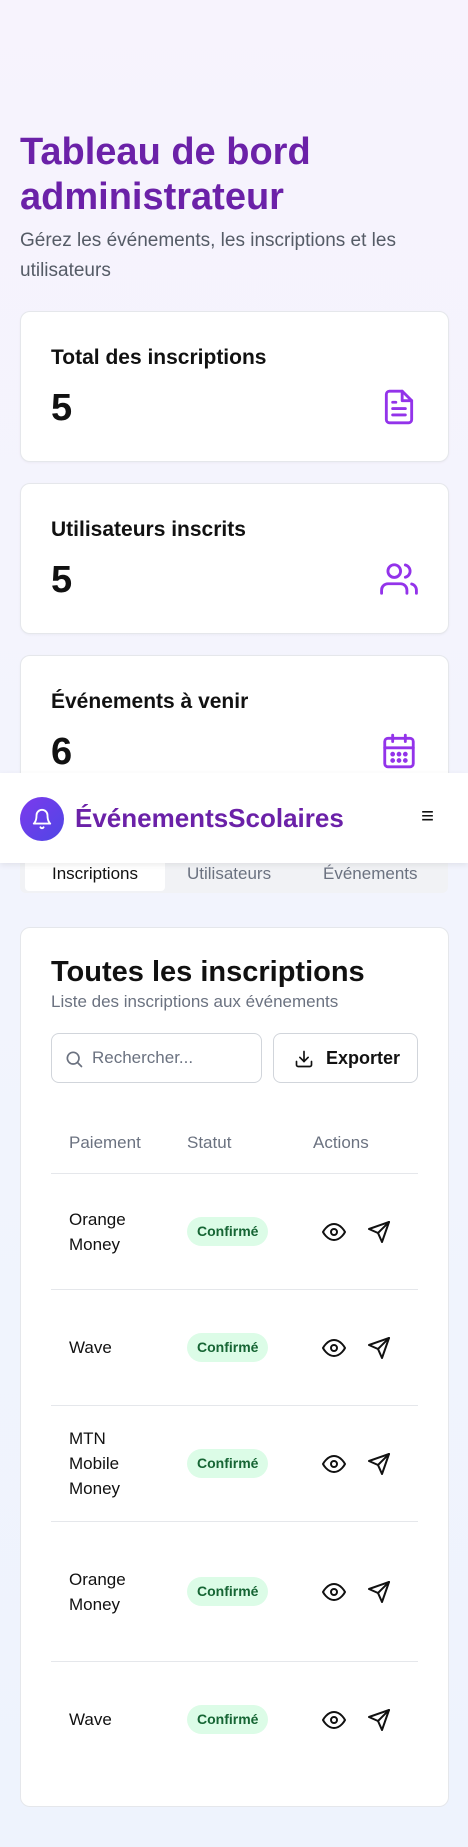  I want to click on bell-icon, so click(42, 819).